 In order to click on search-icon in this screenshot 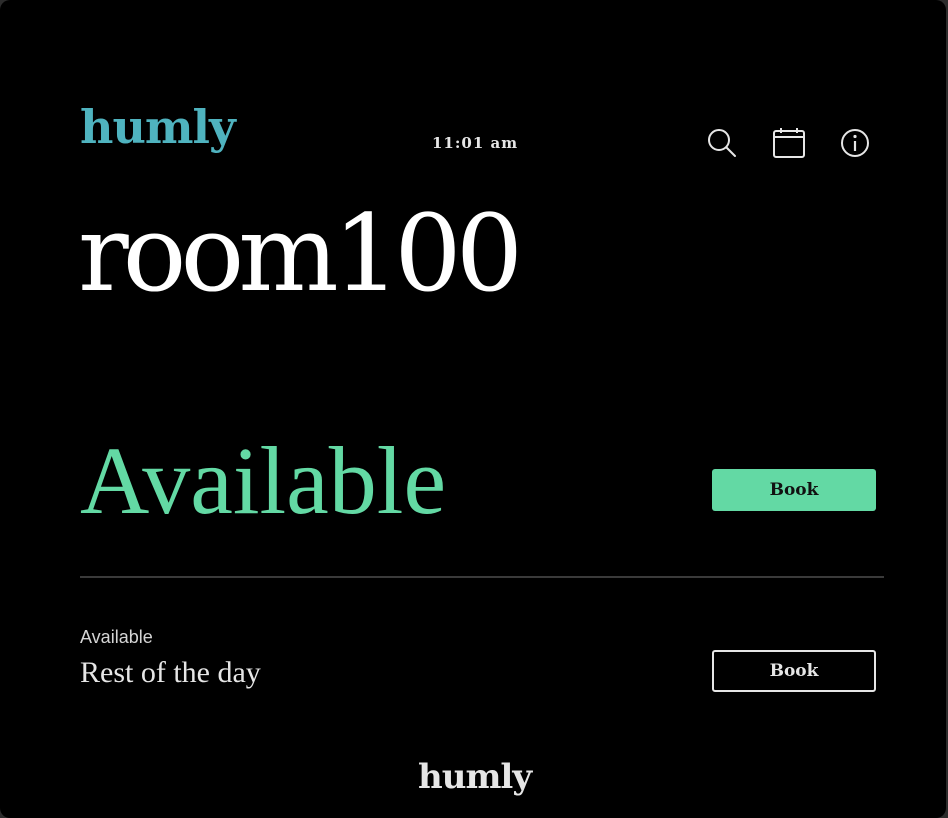, I will do `click(722, 143)`.